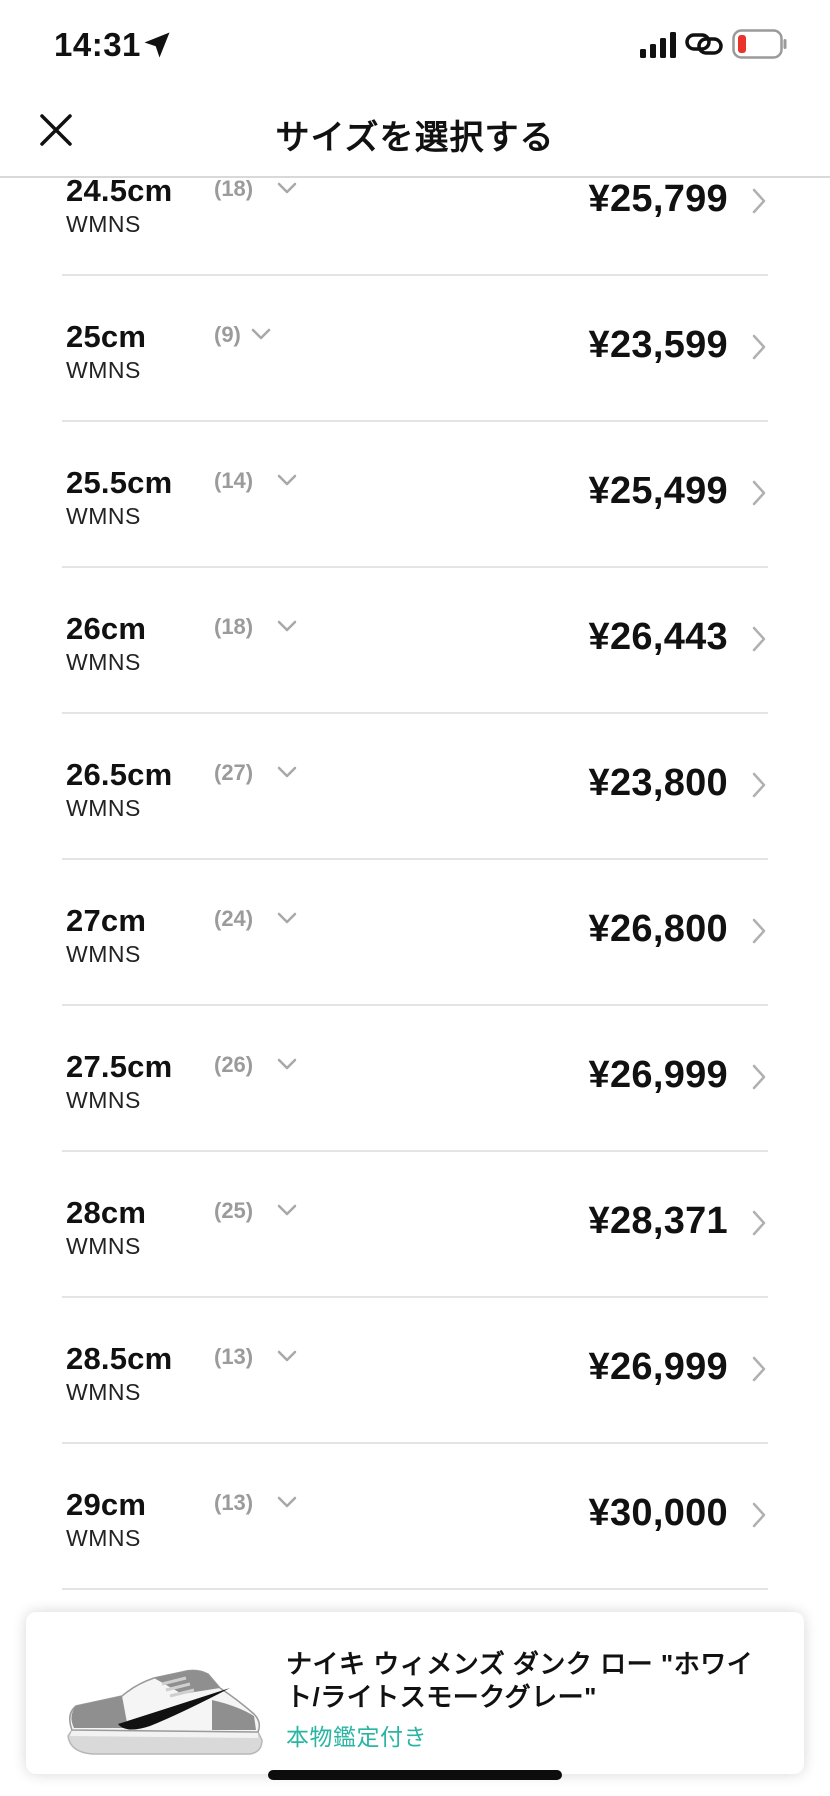  What do you see at coordinates (658, 783) in the screenshot?
I see `price-label: ¥23,800` at bounding box center [658, 783].